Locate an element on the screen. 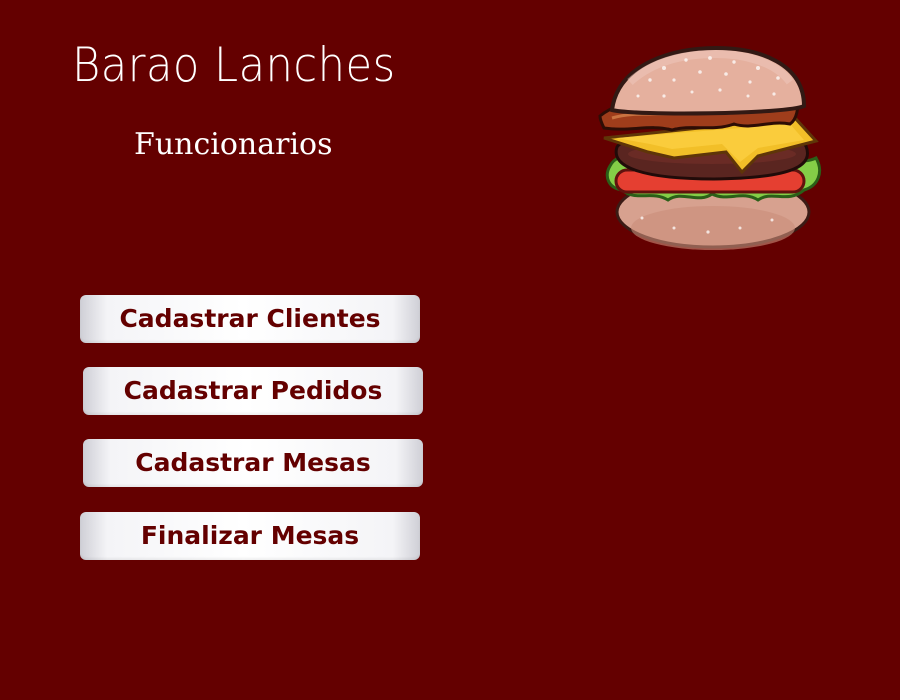 The height and width of the screenshot is (700, 900). cadastrar-clientes-button: Cadastrar Clientes is located at coordinates (250, 319).